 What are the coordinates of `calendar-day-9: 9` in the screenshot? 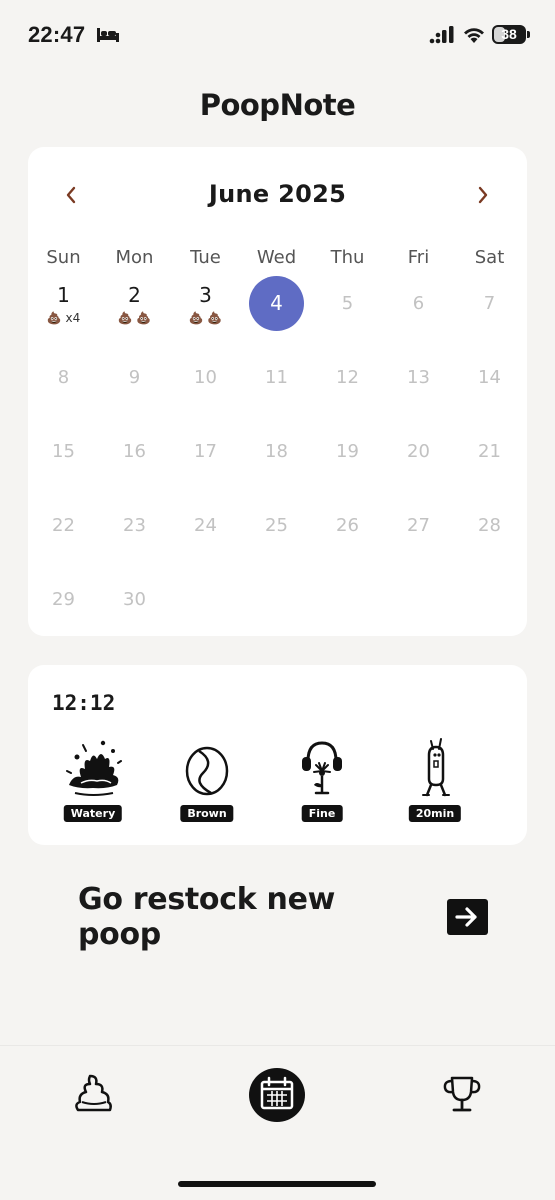 It's located at (134, 395).